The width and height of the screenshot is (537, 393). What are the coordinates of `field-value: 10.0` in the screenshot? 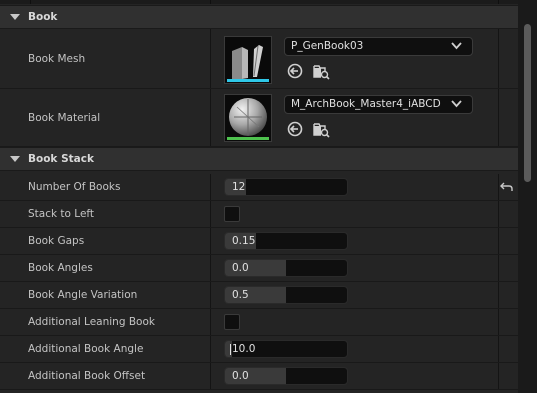 It's located at (244, 349).